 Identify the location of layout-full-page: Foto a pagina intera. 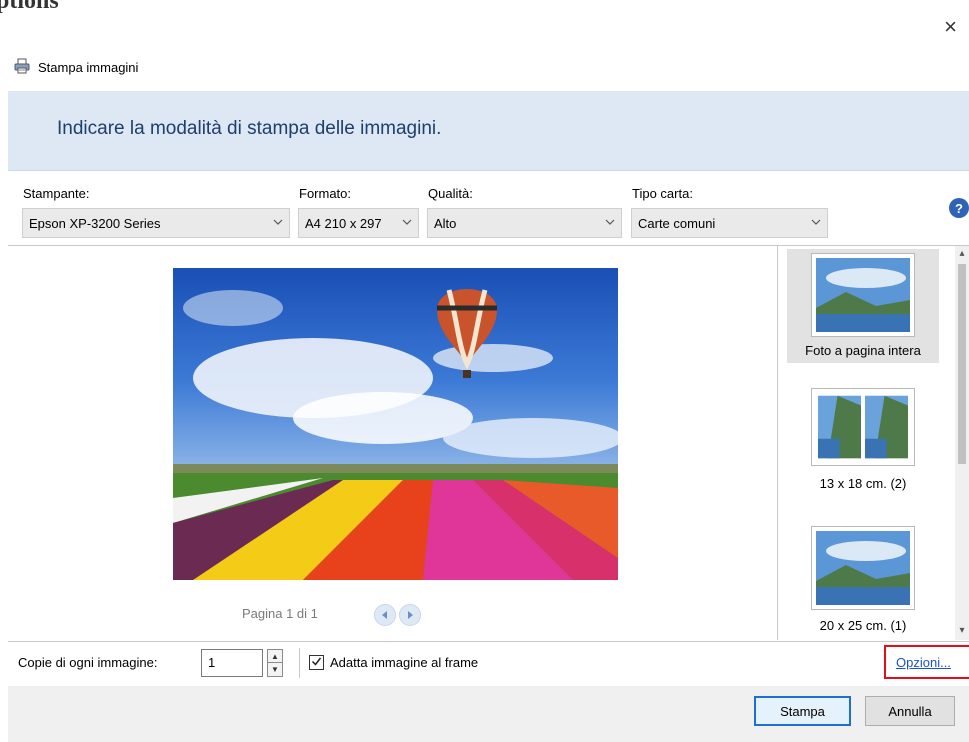
(863, 306).